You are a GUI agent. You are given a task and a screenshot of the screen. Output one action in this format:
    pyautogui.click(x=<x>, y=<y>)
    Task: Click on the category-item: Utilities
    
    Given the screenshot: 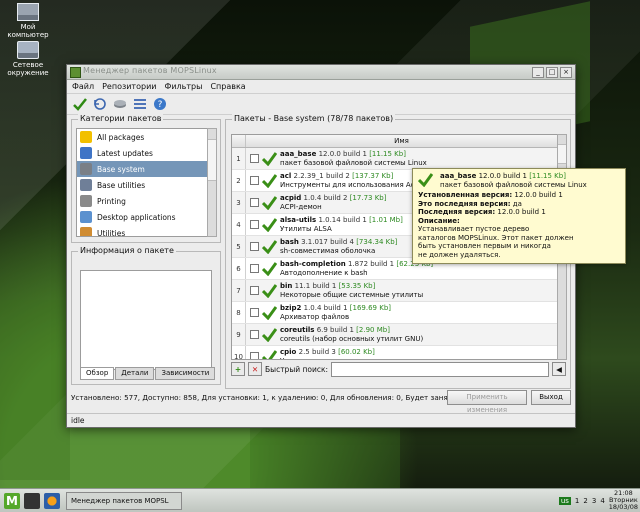 What is the action you would take?
    pyautogui.click(x=142, y=231)
    